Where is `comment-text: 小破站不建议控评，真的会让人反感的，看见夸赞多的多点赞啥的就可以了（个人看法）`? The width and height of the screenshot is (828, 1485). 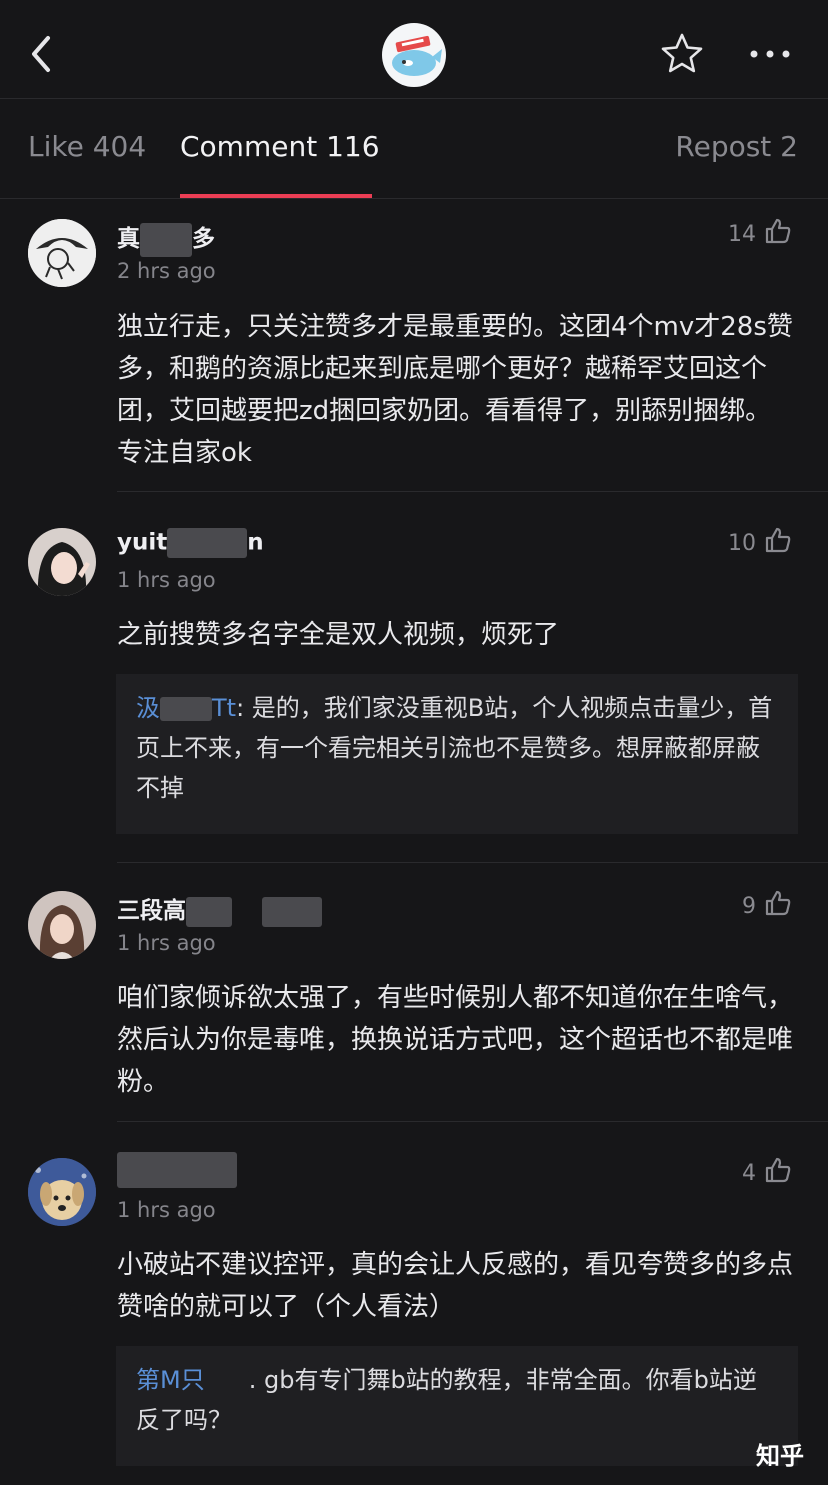 comment-text: 小破站不建议控评，真的会让人反感的，看见夸赞多的多点赞啥的就可以了（个人看法） is located at coordinates (455, 1286).